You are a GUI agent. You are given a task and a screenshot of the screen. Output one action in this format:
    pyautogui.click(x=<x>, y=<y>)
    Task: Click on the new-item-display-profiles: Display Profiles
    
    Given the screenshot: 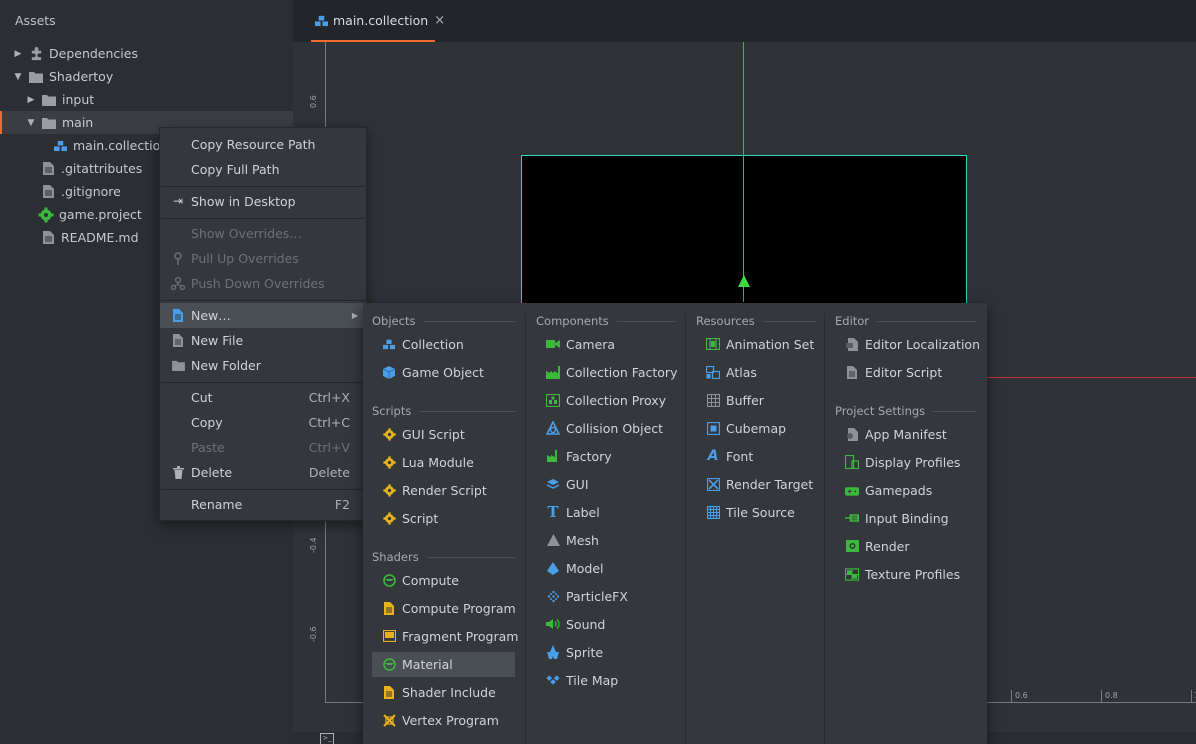 What is the action you would take?
    pyautogui.click(x=906, y=462)
    